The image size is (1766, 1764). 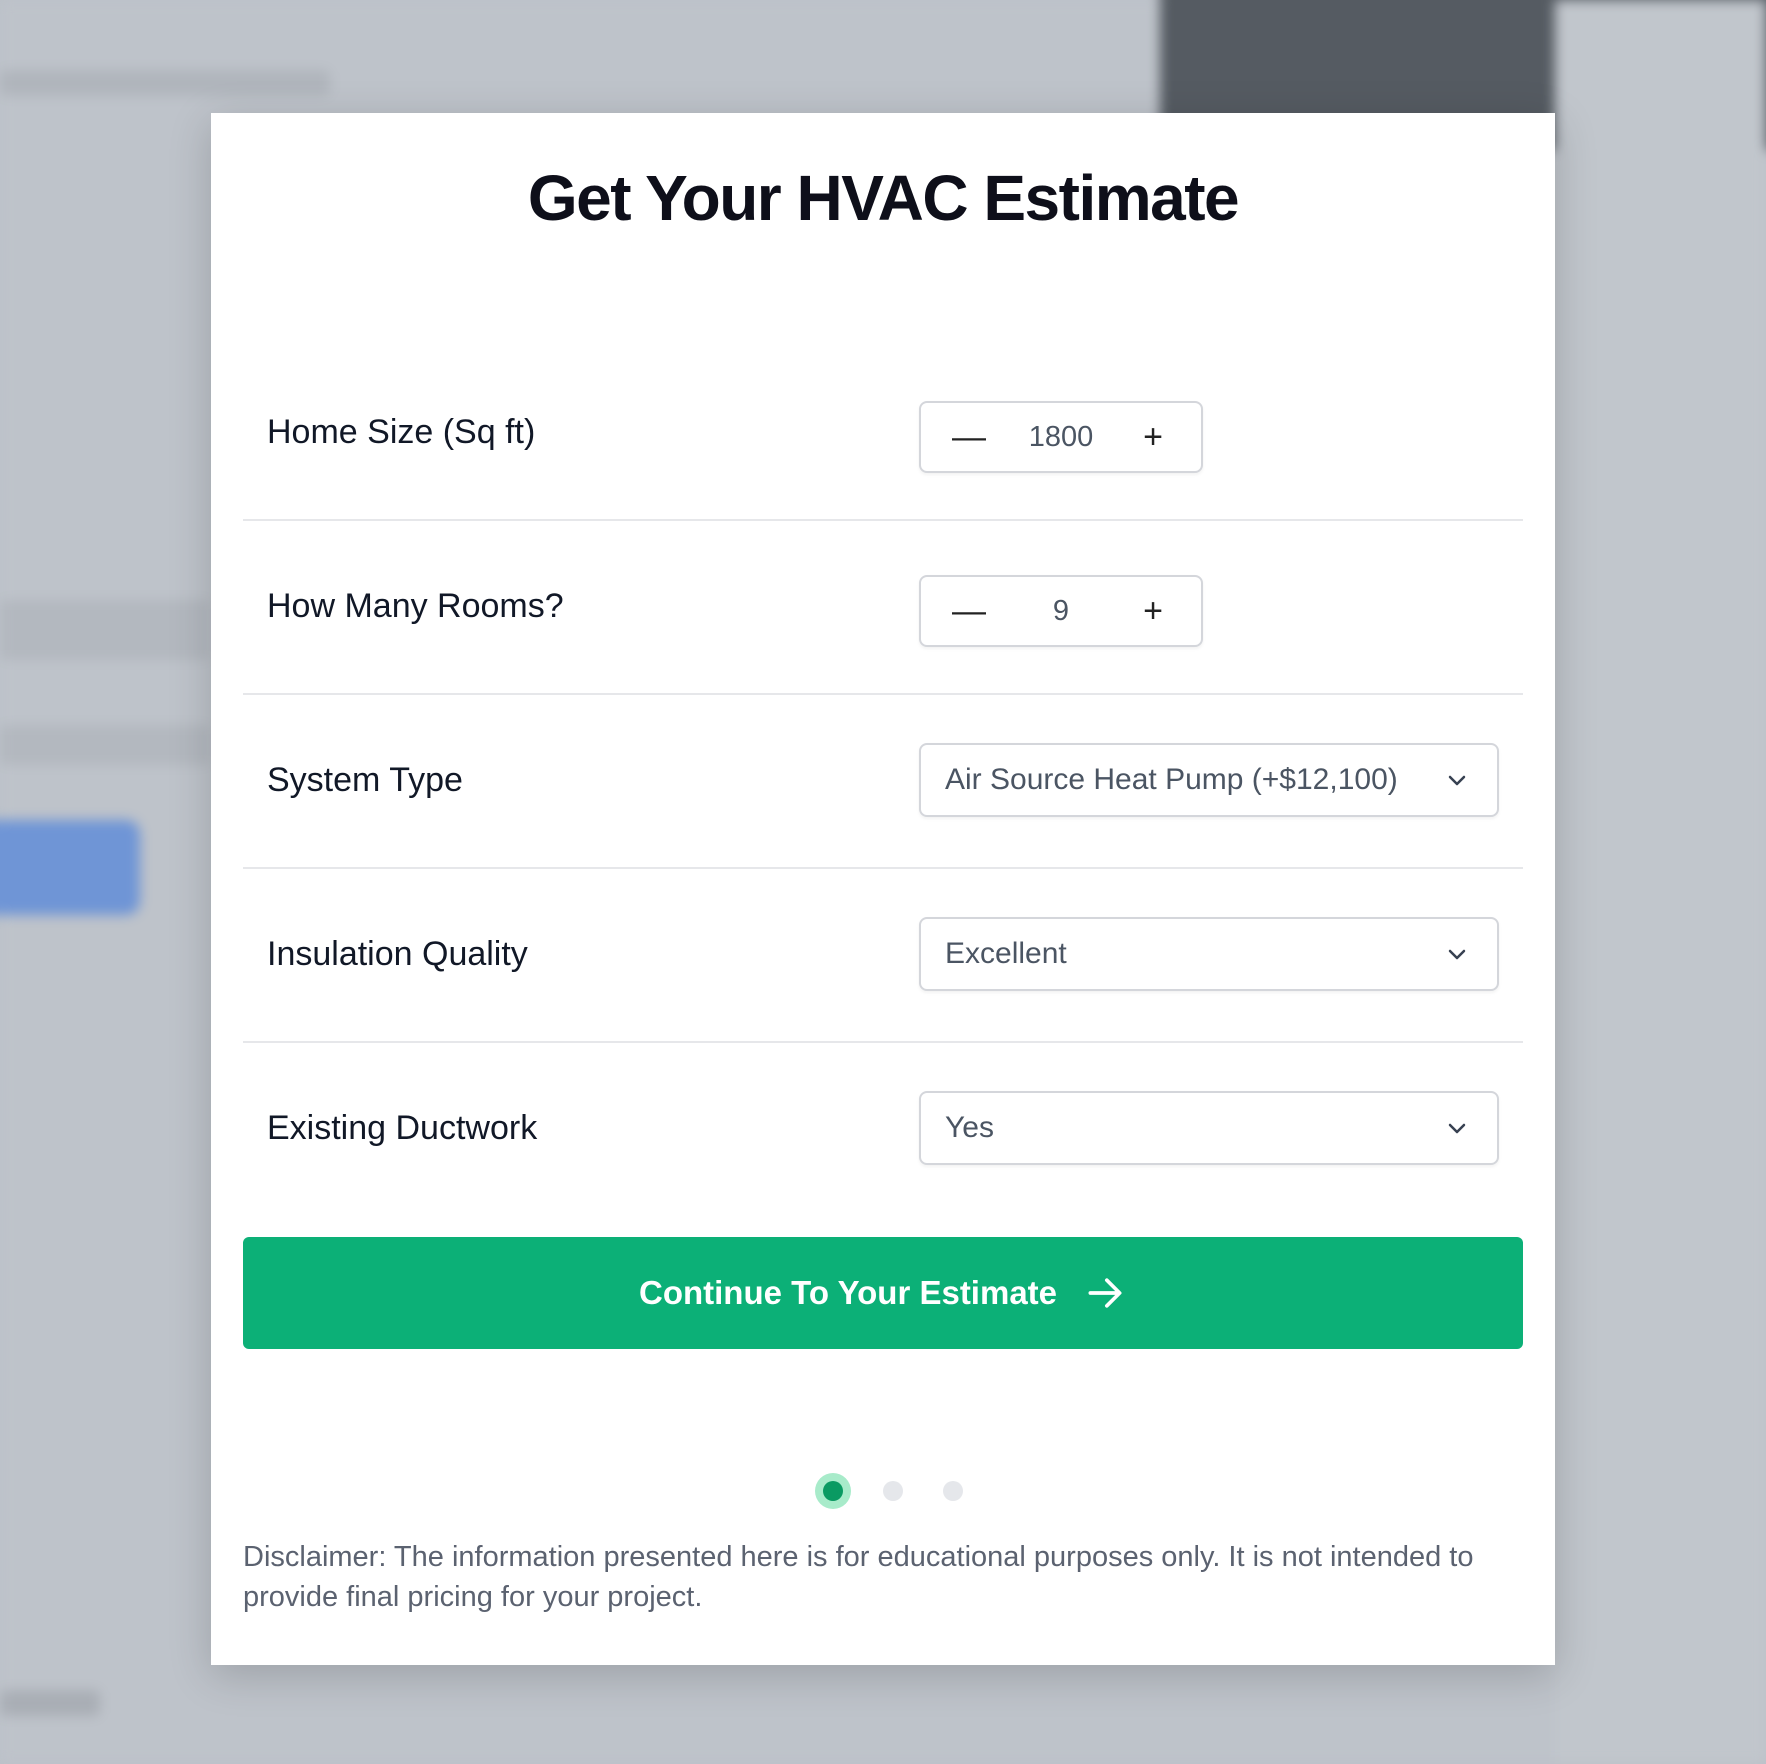 What do you see at coordinates (969, 1127) in the screenshot?
I see `ductwork-value: Yes` at bounding box center [969, 1127].